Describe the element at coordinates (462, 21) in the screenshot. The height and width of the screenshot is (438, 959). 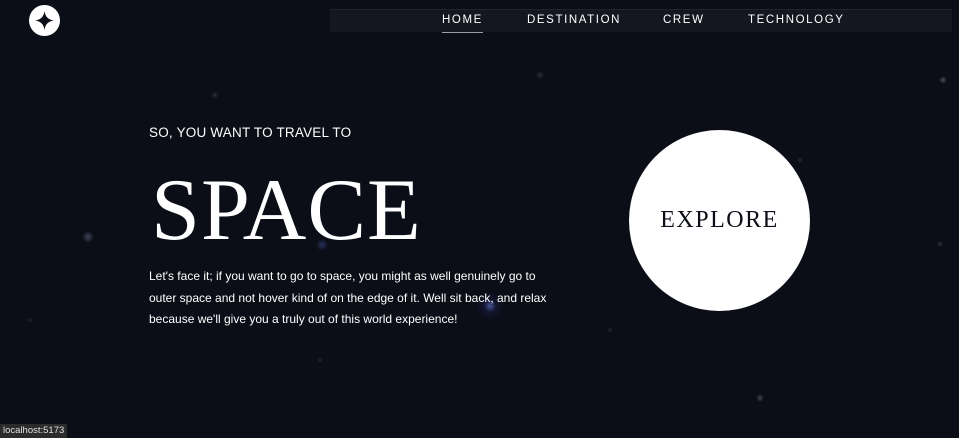
I see `nav-home: HOME` at that location.